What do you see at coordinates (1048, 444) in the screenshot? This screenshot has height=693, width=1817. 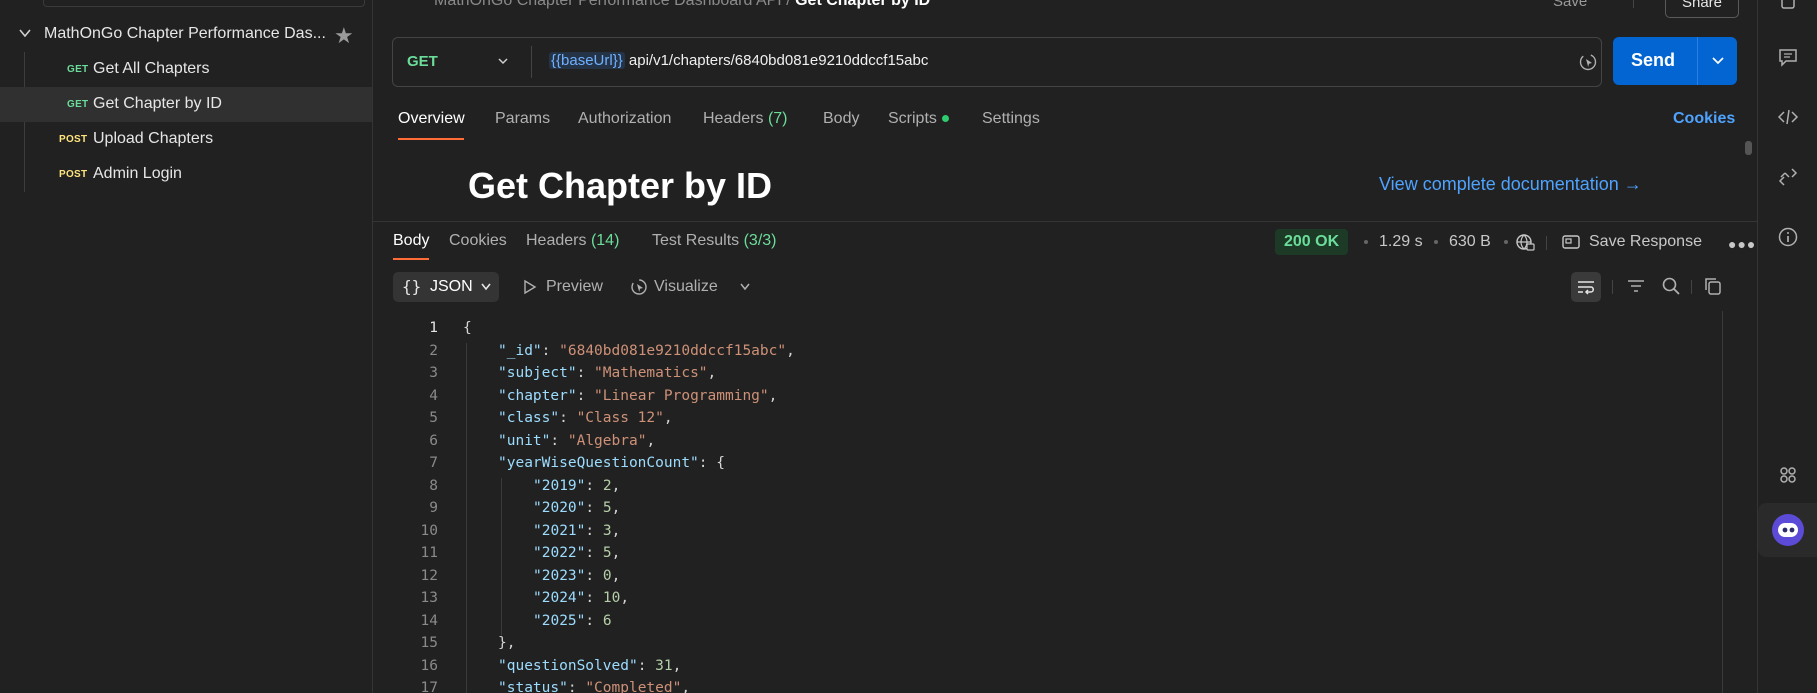 I see `code-line: 6 "unit": "Algebra",` at bounding box center [1048, 444].